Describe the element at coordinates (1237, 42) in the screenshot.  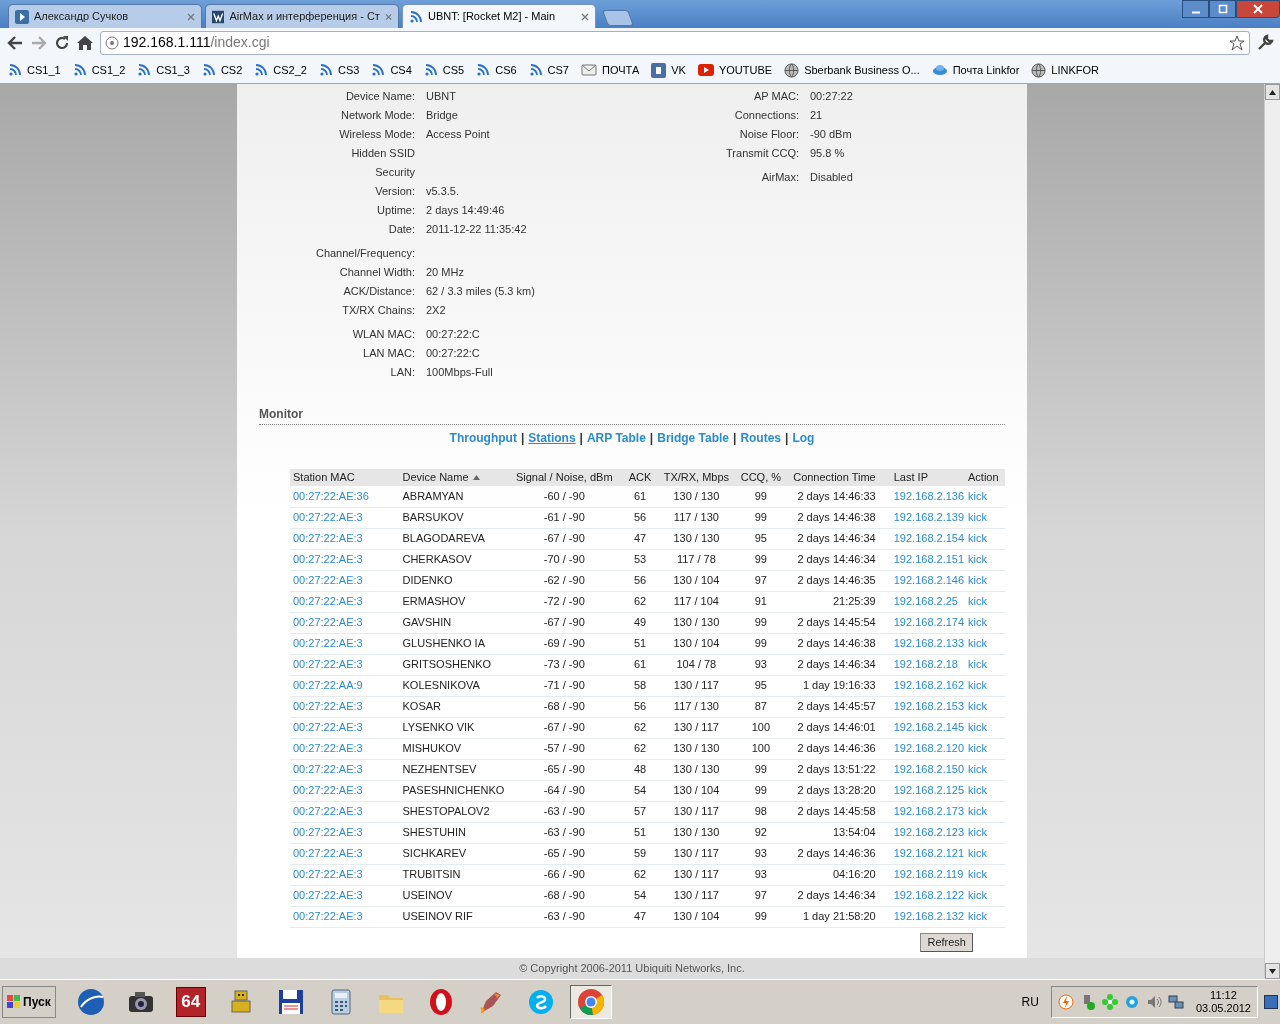
I see `star-icon` at that location.